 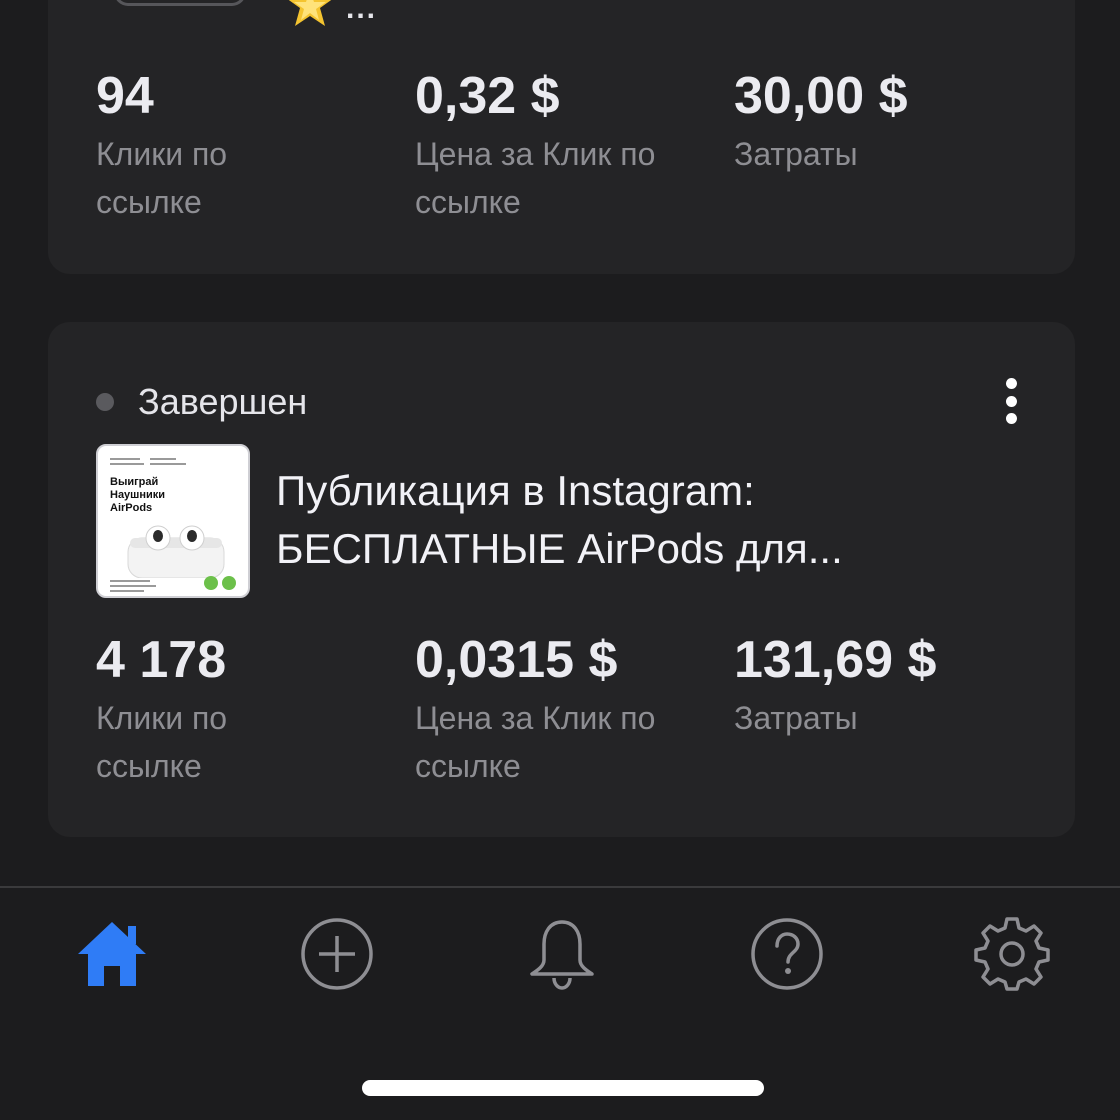 I want to click on gear-icon, so click(x=1012, y=954).